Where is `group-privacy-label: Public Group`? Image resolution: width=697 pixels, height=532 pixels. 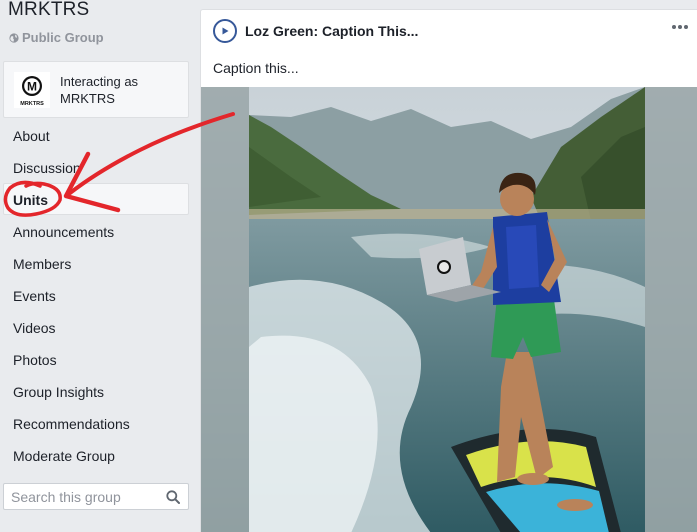
group-privacy-label: Public Group is located at coordinates (56, 37).